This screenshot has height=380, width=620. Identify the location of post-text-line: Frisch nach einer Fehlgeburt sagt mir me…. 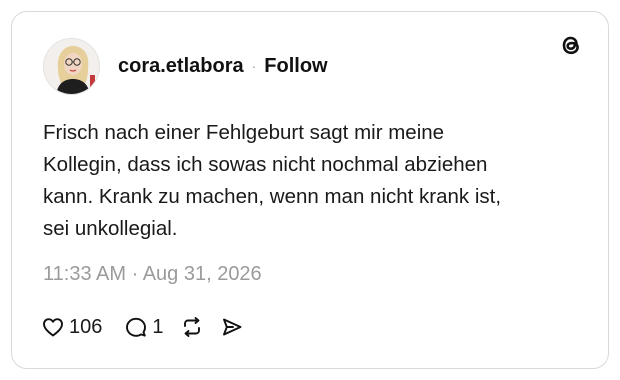
(244, 132).